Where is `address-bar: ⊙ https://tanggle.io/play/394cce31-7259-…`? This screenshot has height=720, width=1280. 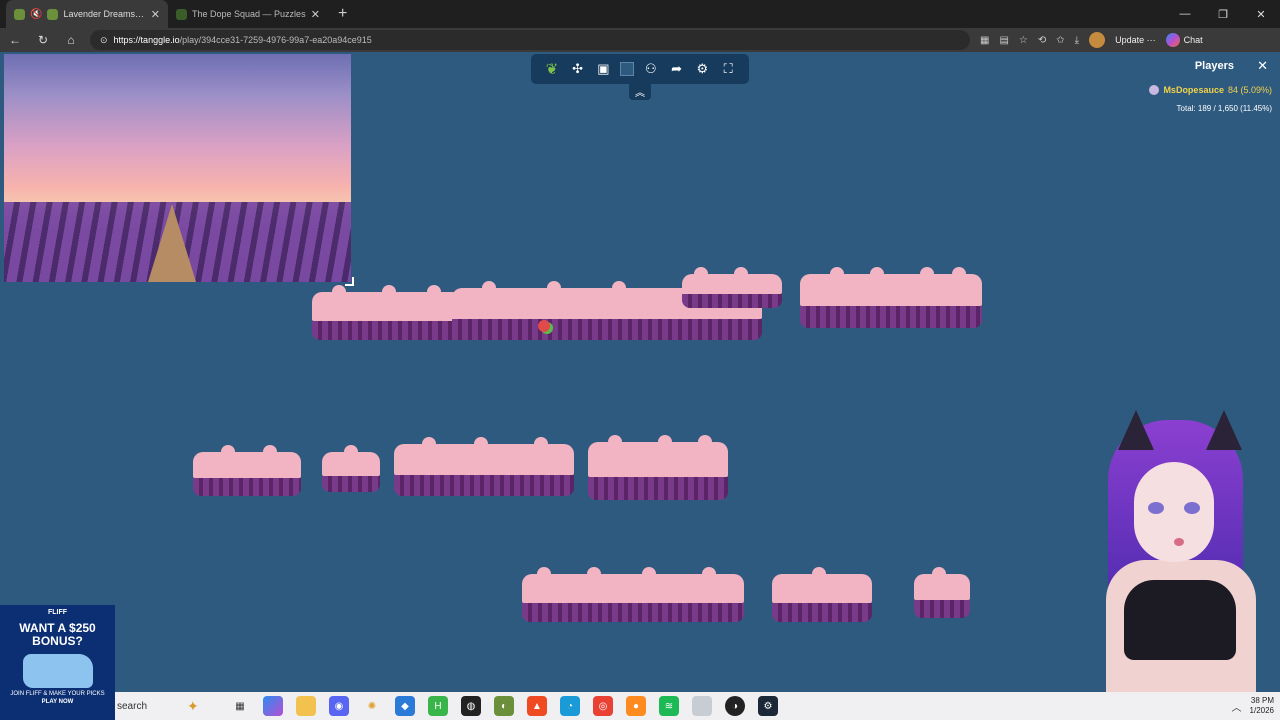 address-bar: ⊙ https://tanggle.io/play/394cce31-7259-… is located at coordinates (530, 40).